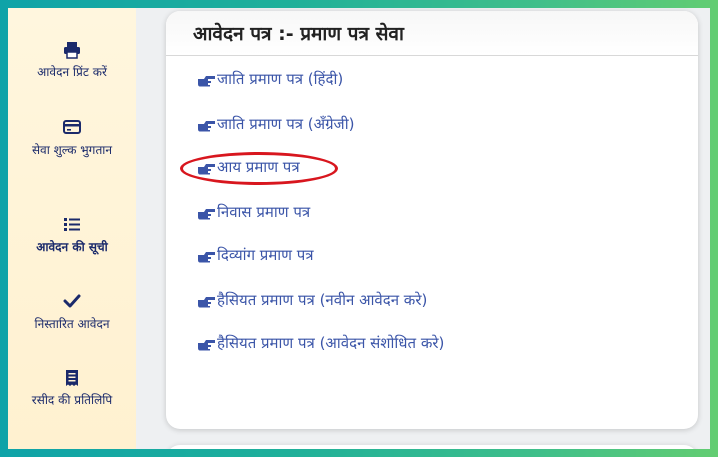 The height and width of the screenshot is (457, 718). I want to click on service-link-caste-certificate-hindi: जाति प्रमाण पत्र (हिंदी), so click(270, 79).